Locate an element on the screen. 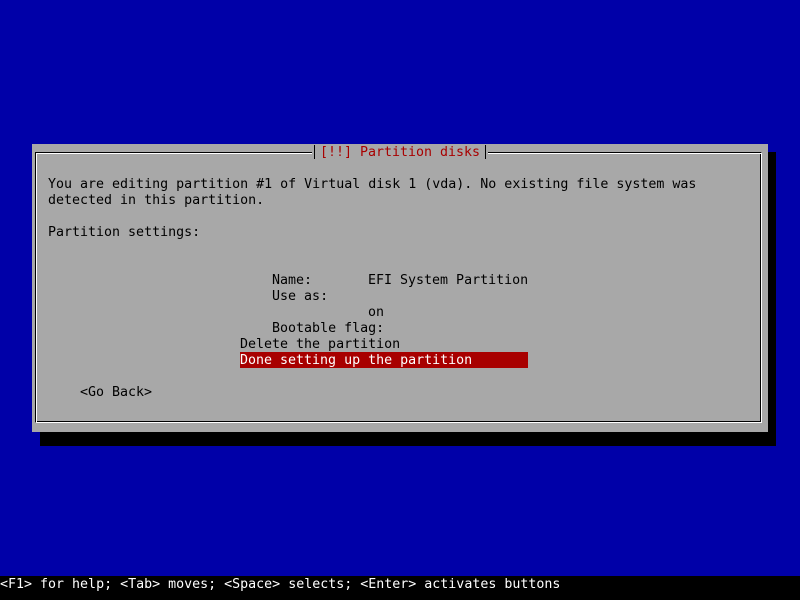  dialog-title-bar: [!!] Partition disks is located at coordinates (400, 153).